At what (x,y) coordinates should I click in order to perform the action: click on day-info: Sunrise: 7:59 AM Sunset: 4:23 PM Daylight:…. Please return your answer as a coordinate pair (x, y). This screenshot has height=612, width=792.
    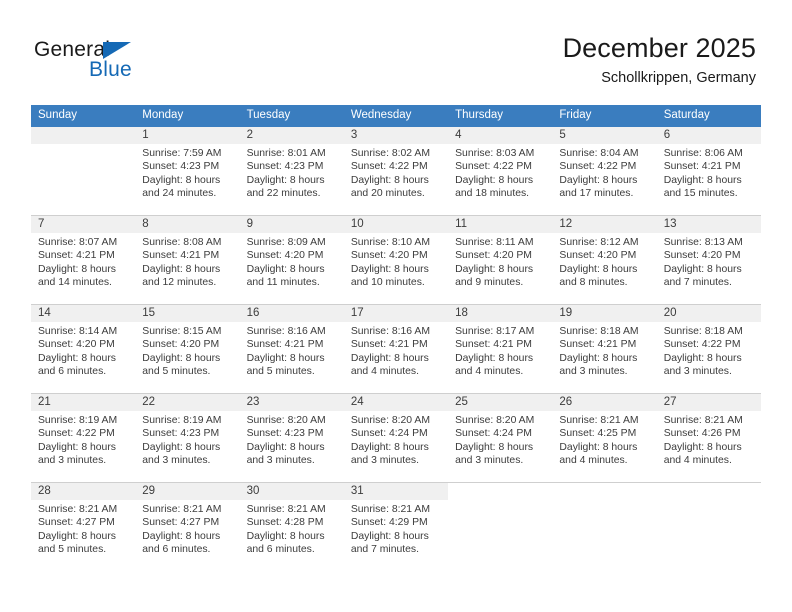
    Looking at the image, I should click on (187, 172).